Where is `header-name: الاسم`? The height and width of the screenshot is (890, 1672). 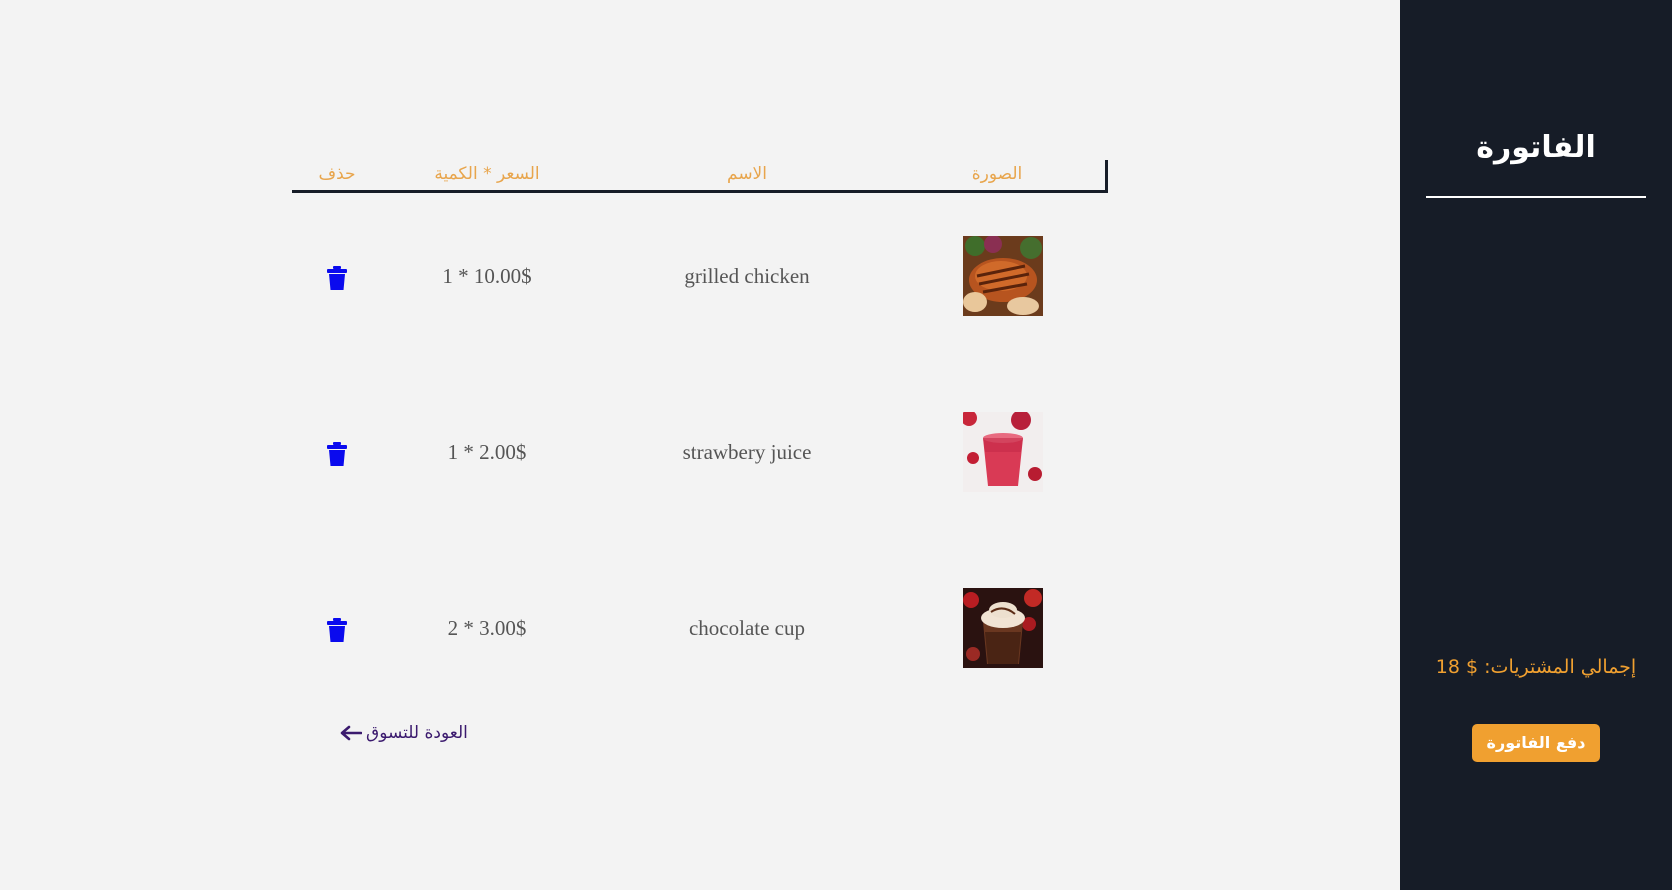
header-name: الاسم is located at coordinates (747, 174).